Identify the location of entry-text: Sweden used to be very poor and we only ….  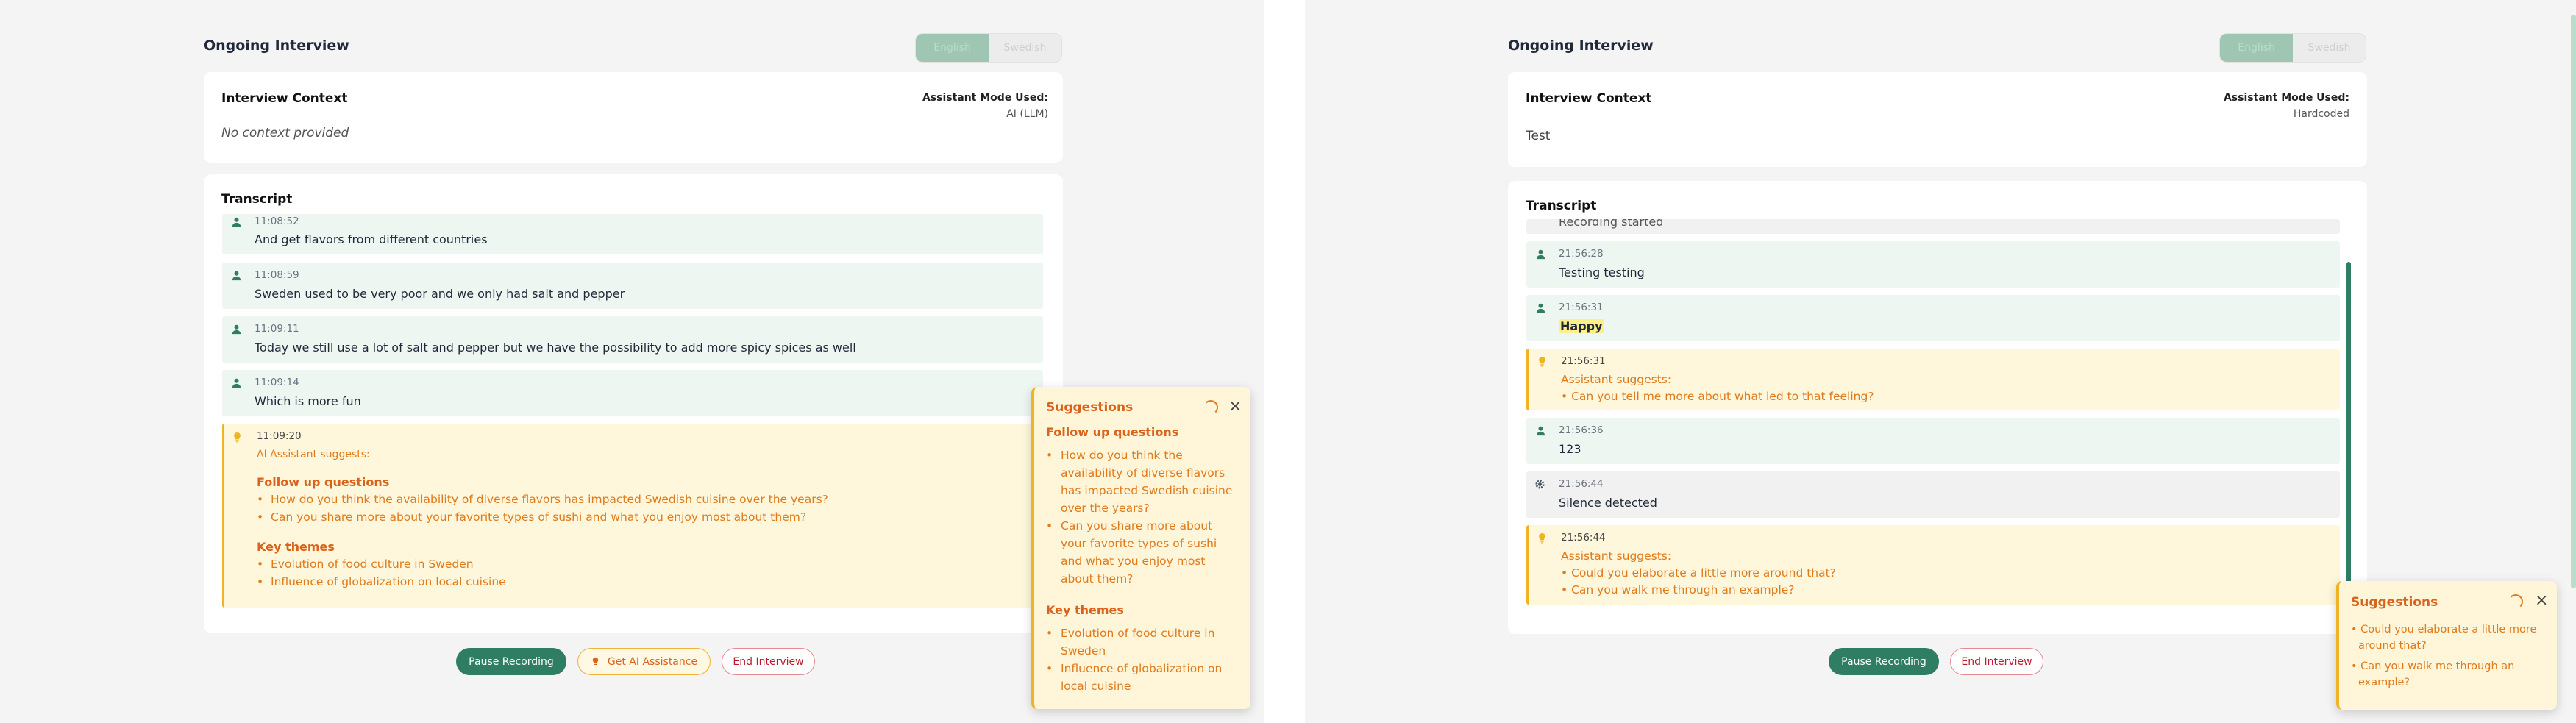
(440, 294).